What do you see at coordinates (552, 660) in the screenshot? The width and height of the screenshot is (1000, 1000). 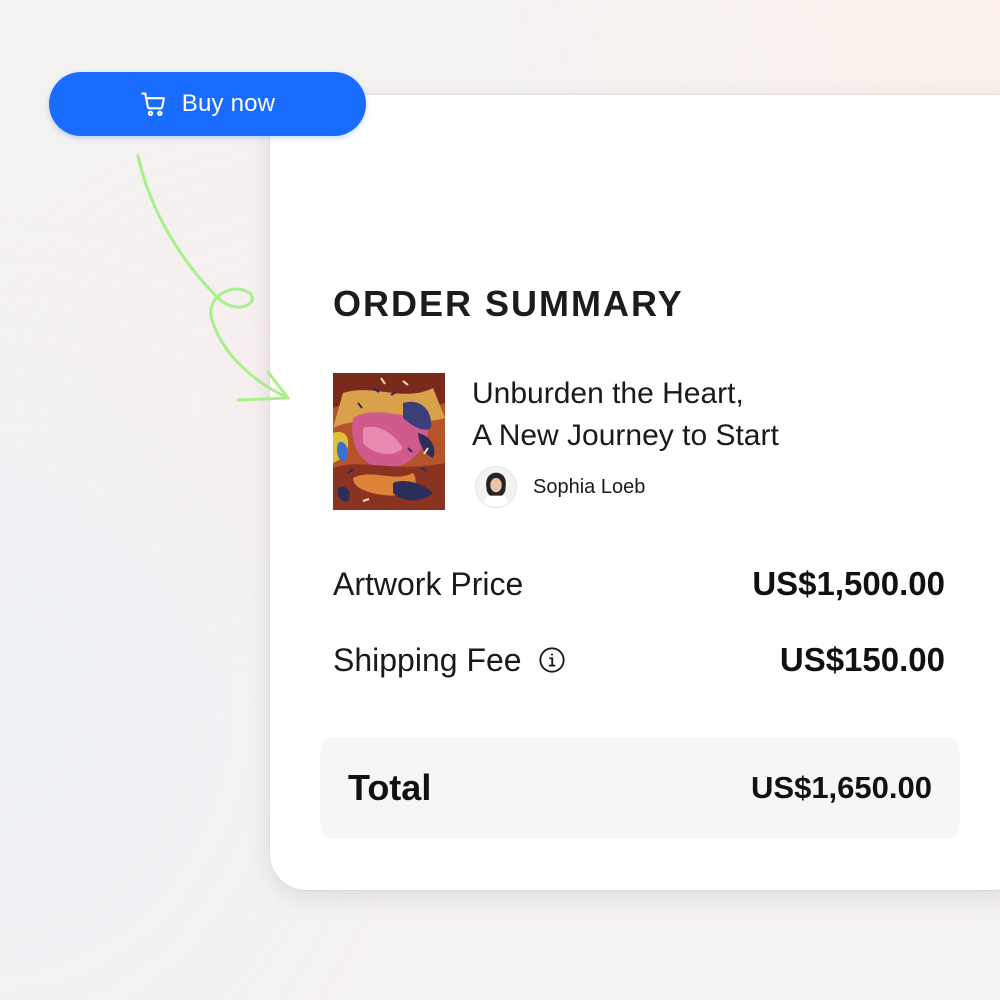 I see `info-icon` at bounding box center [552, 660].